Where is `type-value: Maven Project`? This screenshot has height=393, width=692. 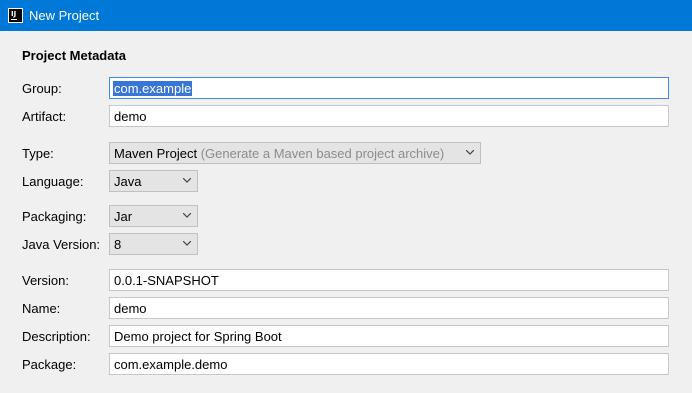 type-value: Maven Project is located at coordinates (156, 153).